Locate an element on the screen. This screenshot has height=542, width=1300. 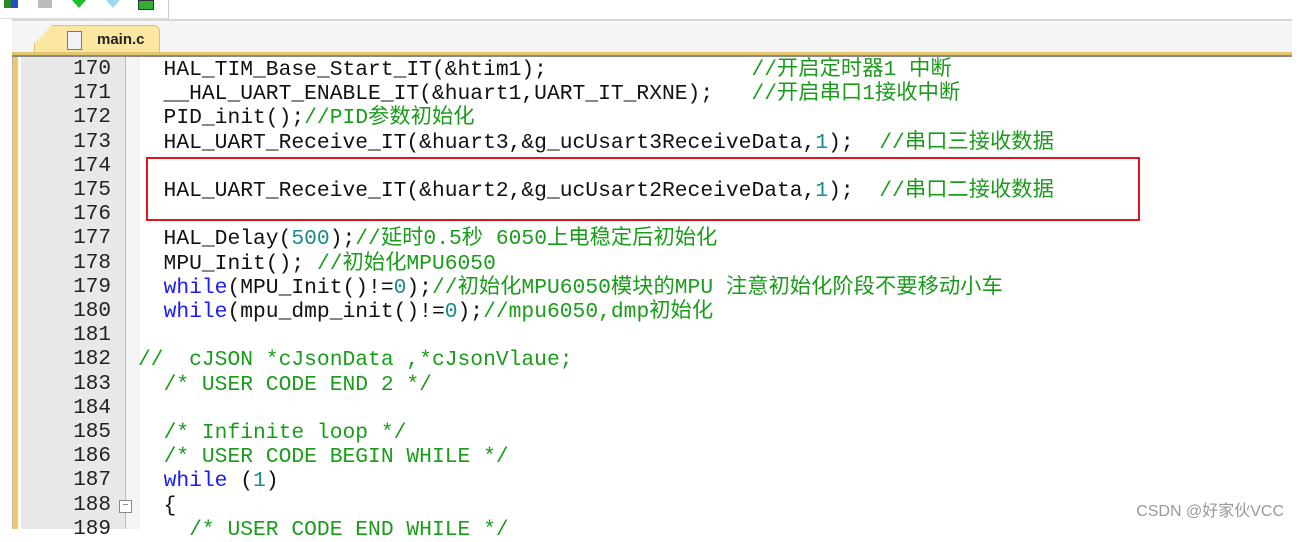
tab-strip: main.c is located at coordinates (652, 37).